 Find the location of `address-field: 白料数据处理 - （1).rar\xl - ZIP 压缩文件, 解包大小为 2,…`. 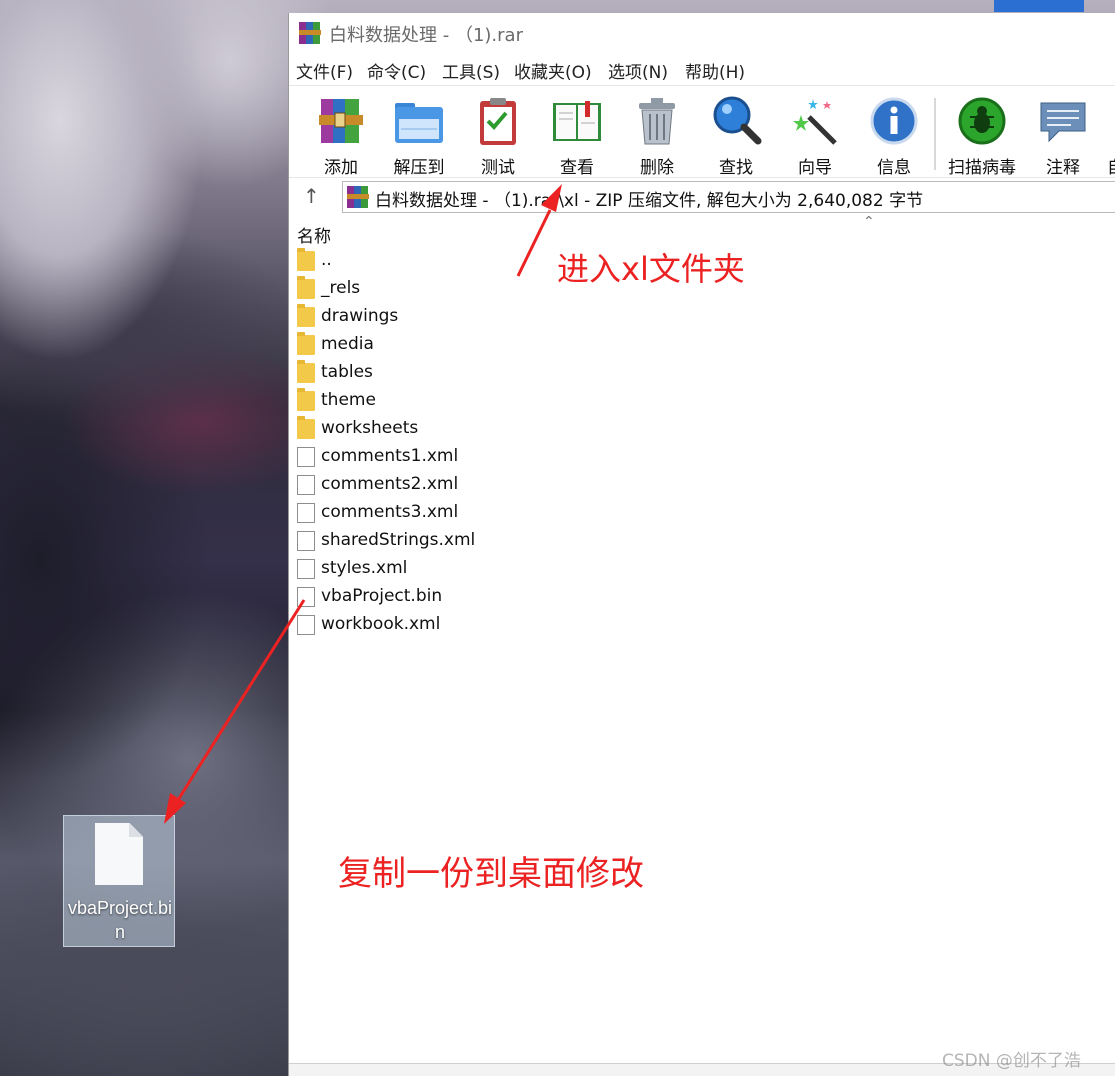

address-field: 白料数据处理 - （1).rar\xl - ZIP 压缩文件, 解包大小为 2,… is located at coordinates (728, 197).